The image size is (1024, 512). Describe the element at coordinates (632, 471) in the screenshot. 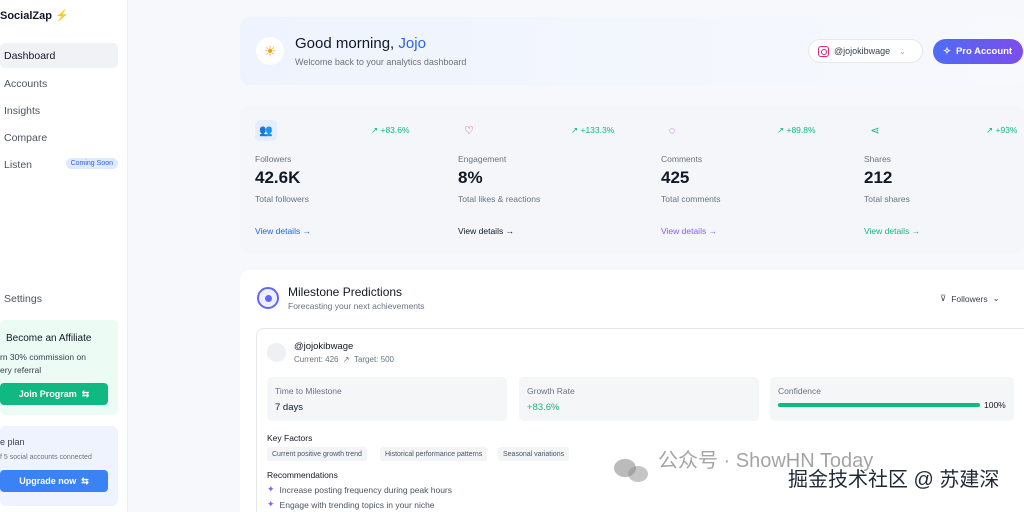

I see `wechat-icon` at that location.